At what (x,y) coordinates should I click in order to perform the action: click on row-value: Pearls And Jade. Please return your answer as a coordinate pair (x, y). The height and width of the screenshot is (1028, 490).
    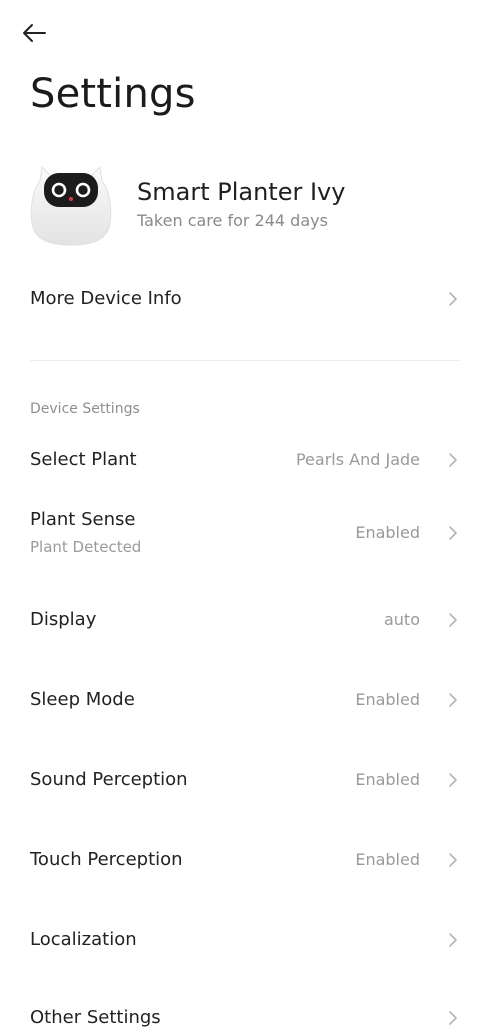
    Looking at the image, I should click on (357, 459).